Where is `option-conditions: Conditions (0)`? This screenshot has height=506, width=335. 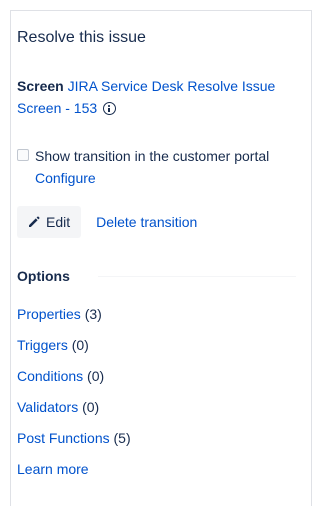
option-conditions: Conditions (0) is located at coordinates (74, 376).